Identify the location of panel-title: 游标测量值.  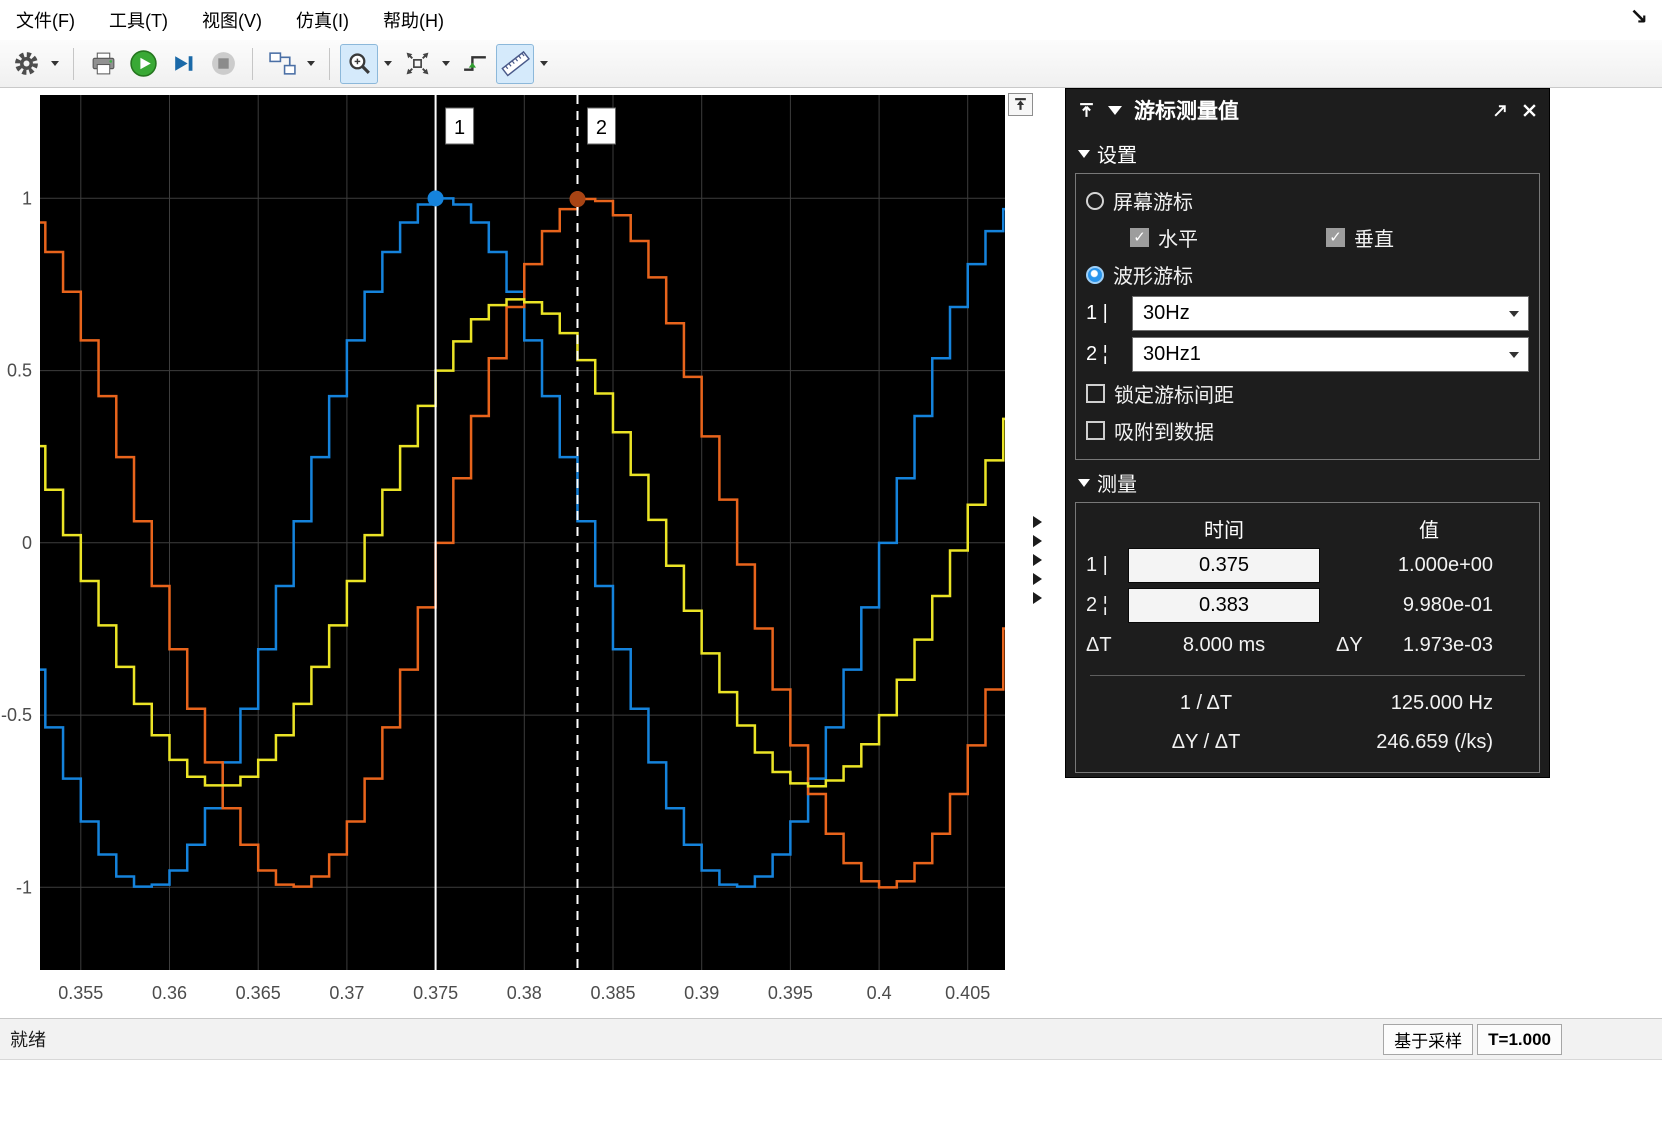
(1186, 111).